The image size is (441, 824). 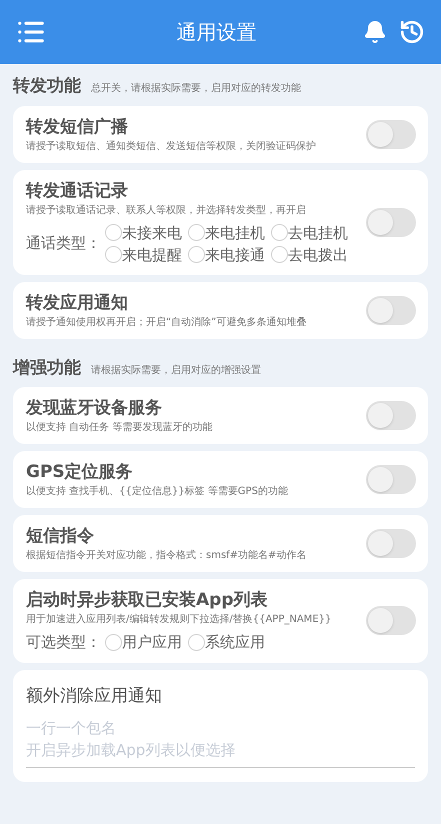 What do you see at coordinates (226, 642) in the screenshot?
I see `radio-option: 系统应用` at bounding box center [226, 642].